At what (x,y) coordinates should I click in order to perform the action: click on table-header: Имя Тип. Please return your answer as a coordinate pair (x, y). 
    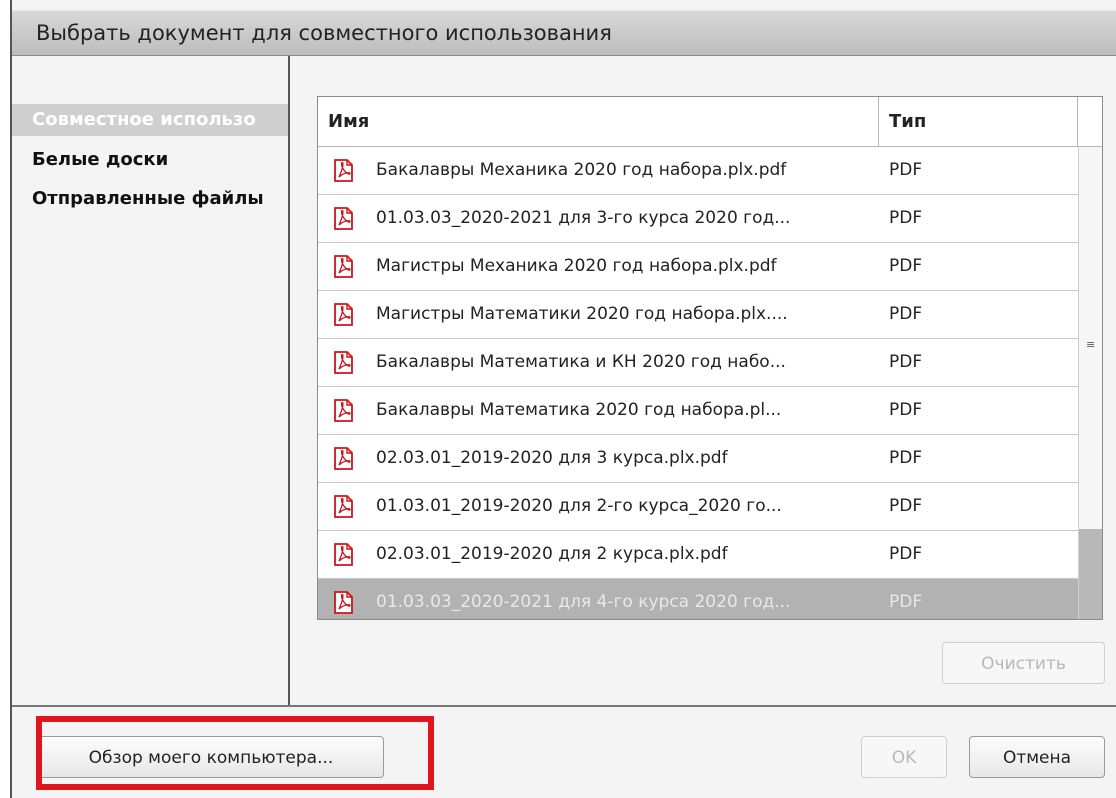
    Looking at the image, I should click on (710, 122).